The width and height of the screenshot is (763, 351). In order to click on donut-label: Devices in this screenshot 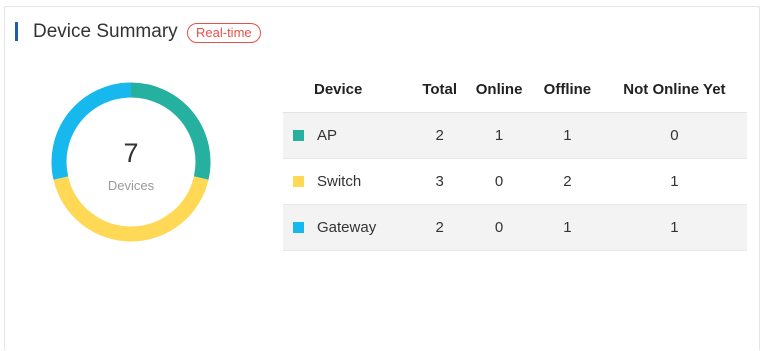, I will do `click(131, 185)`.